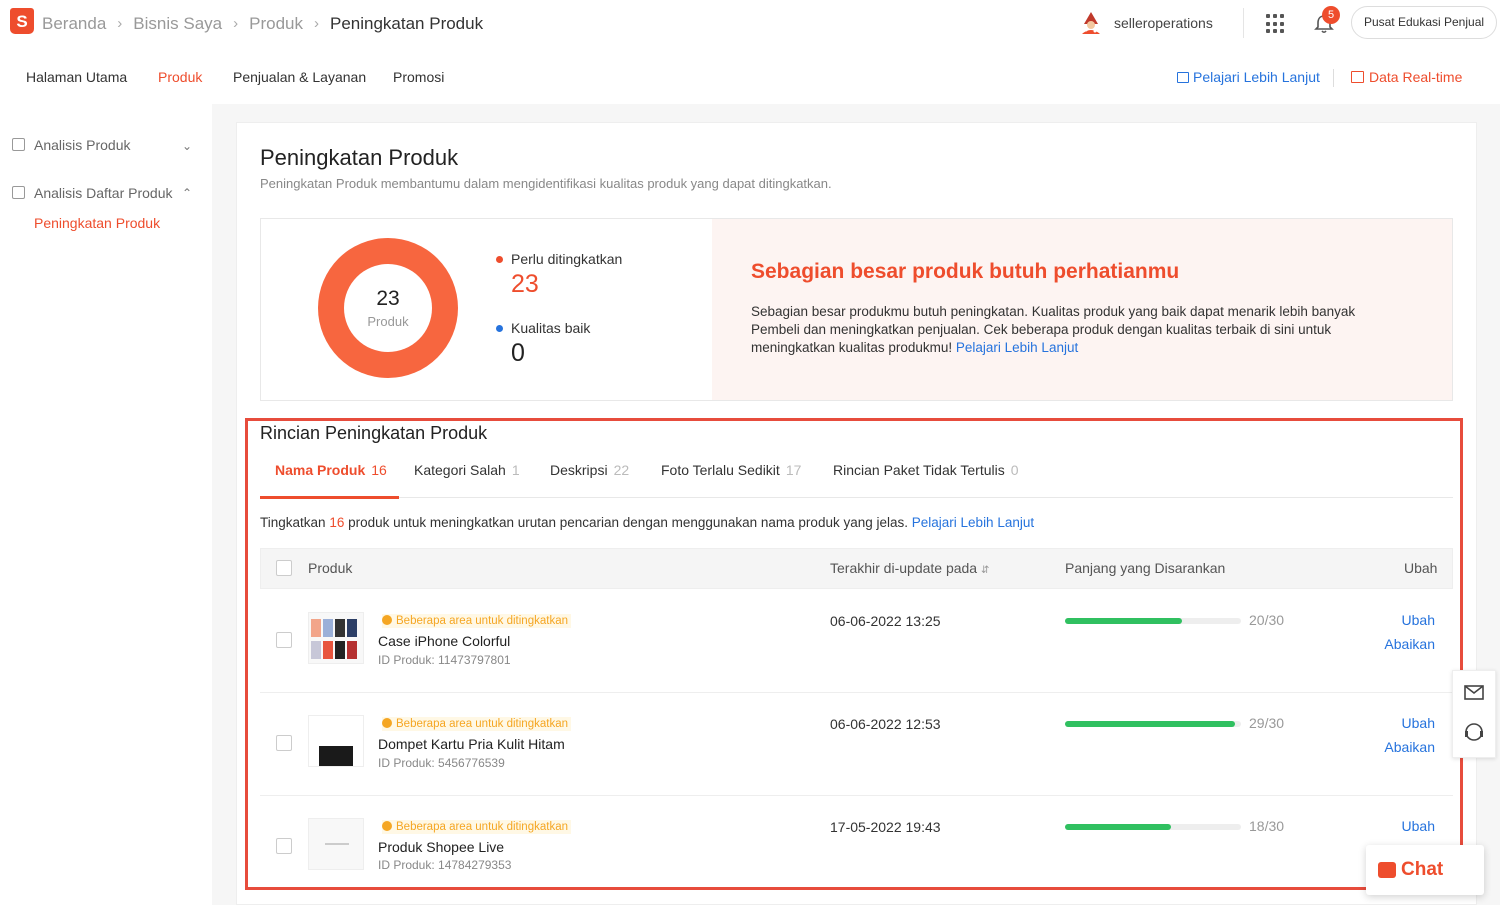 Image resolution: width=1500 pixels, height=905 pixels. I want to click on realtime-data-link: Data Real-time, so click(1406, 77).